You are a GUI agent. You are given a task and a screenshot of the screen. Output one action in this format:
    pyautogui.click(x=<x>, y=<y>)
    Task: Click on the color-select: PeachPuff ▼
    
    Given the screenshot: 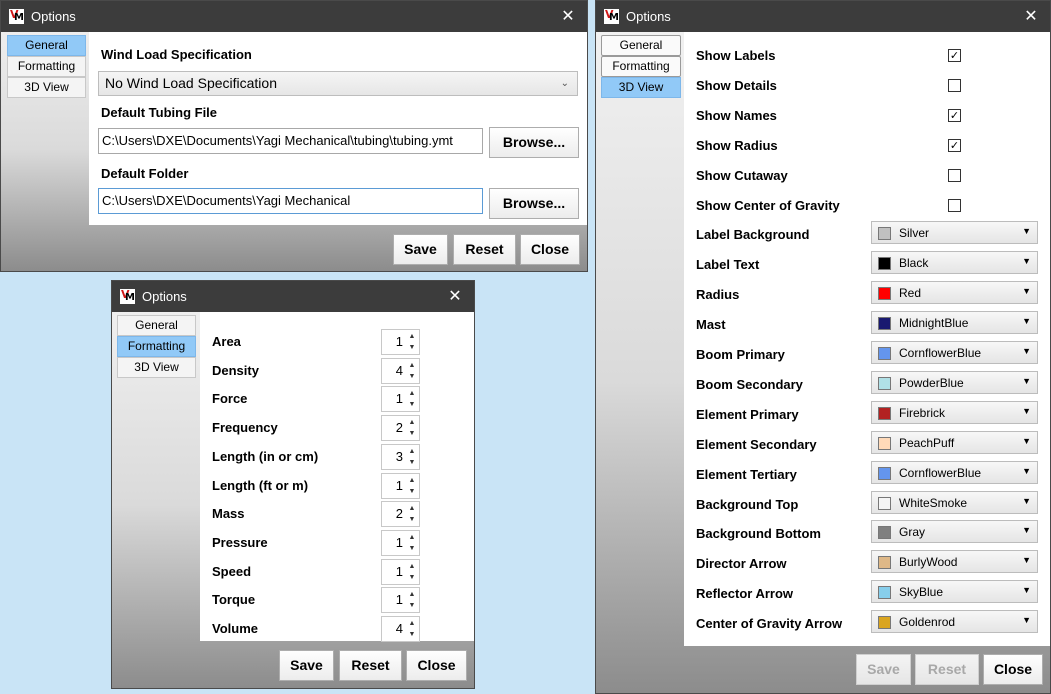 What is the action you would take?
    pyautogui.click(x=954, y=442)
    